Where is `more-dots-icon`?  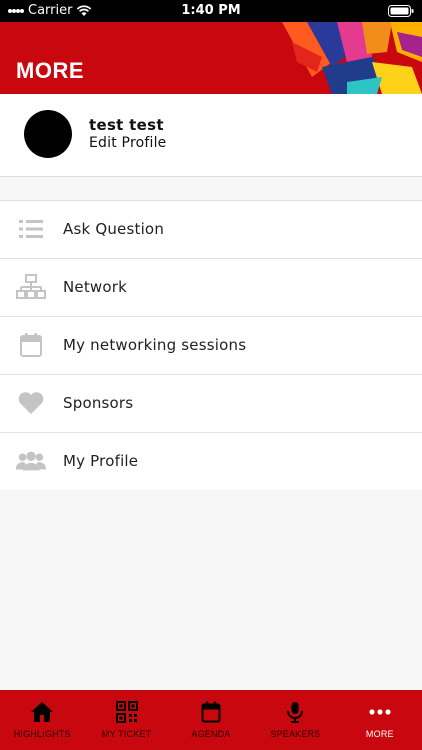
more-dots-icon is located at coordinates (380, 712).